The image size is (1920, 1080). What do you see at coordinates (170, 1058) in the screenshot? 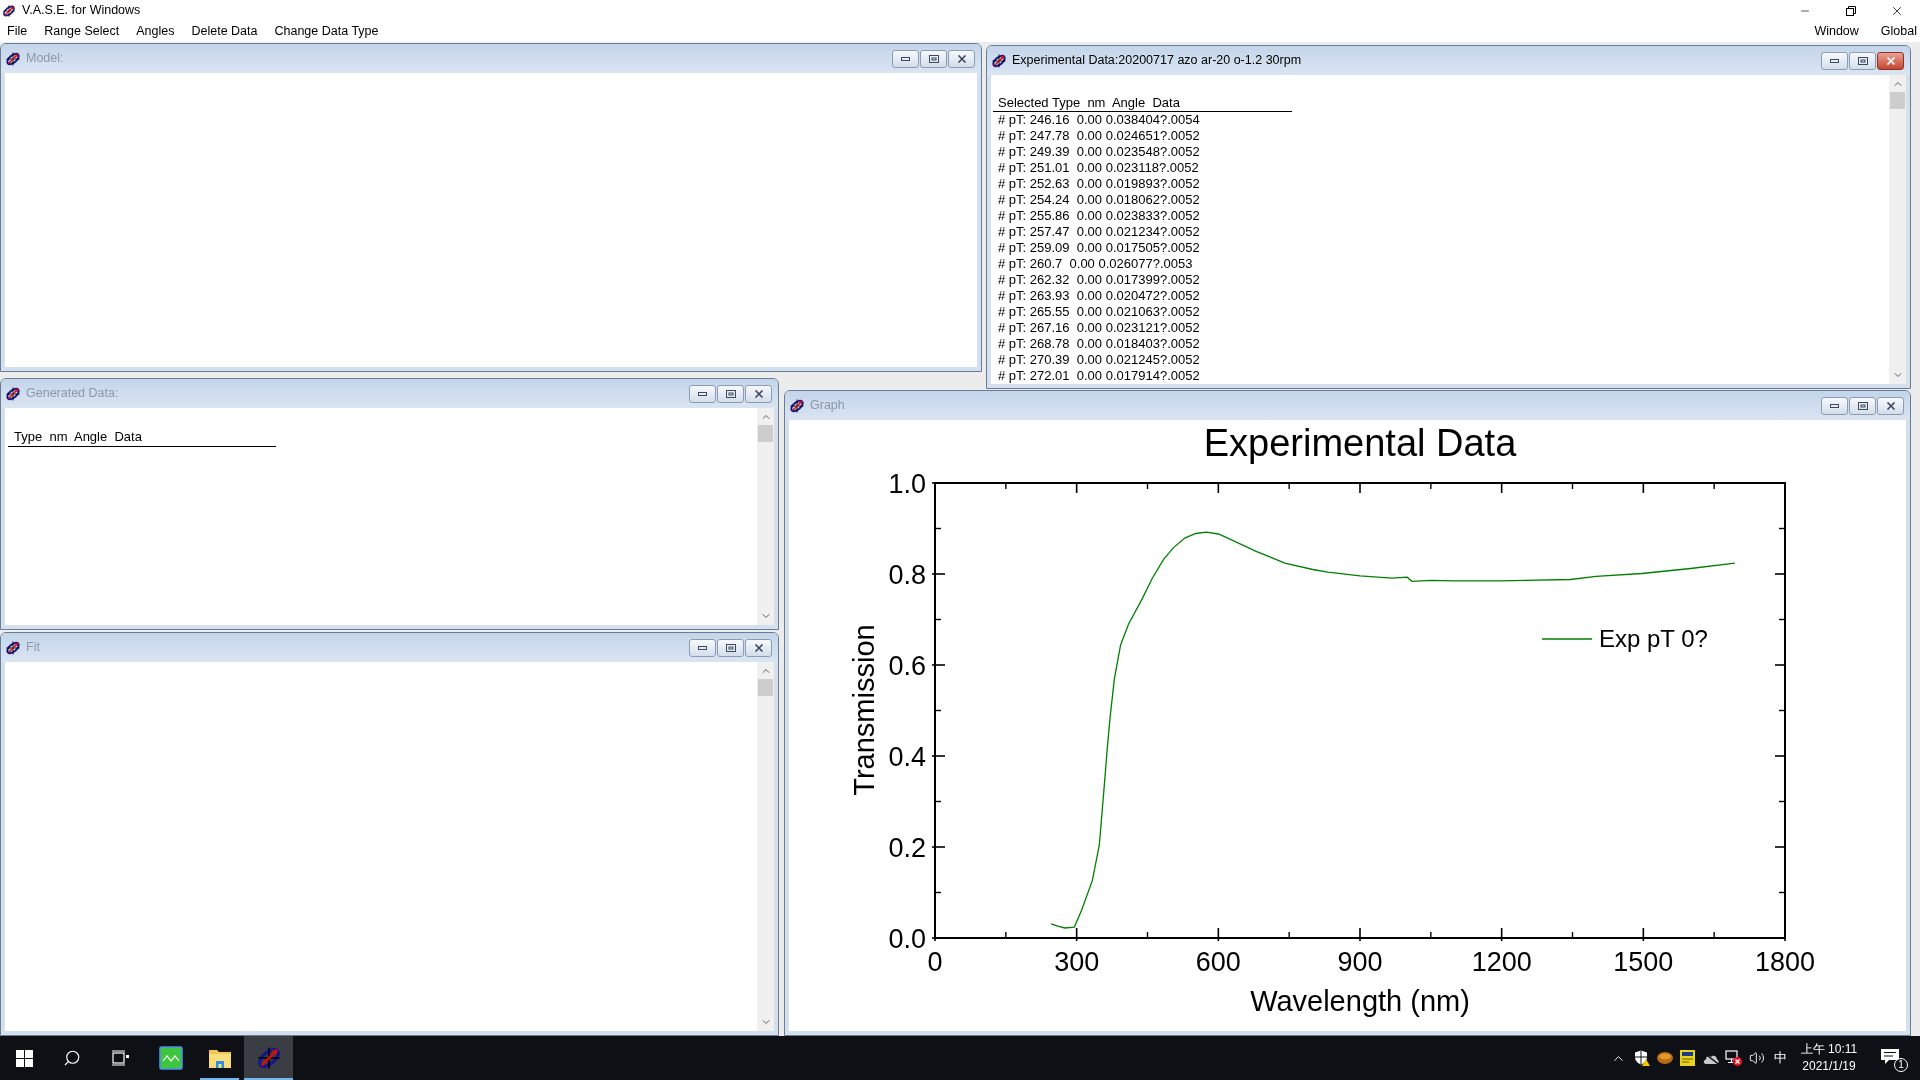
I see `line-chart-icon` at bounding box center [170, 1058].